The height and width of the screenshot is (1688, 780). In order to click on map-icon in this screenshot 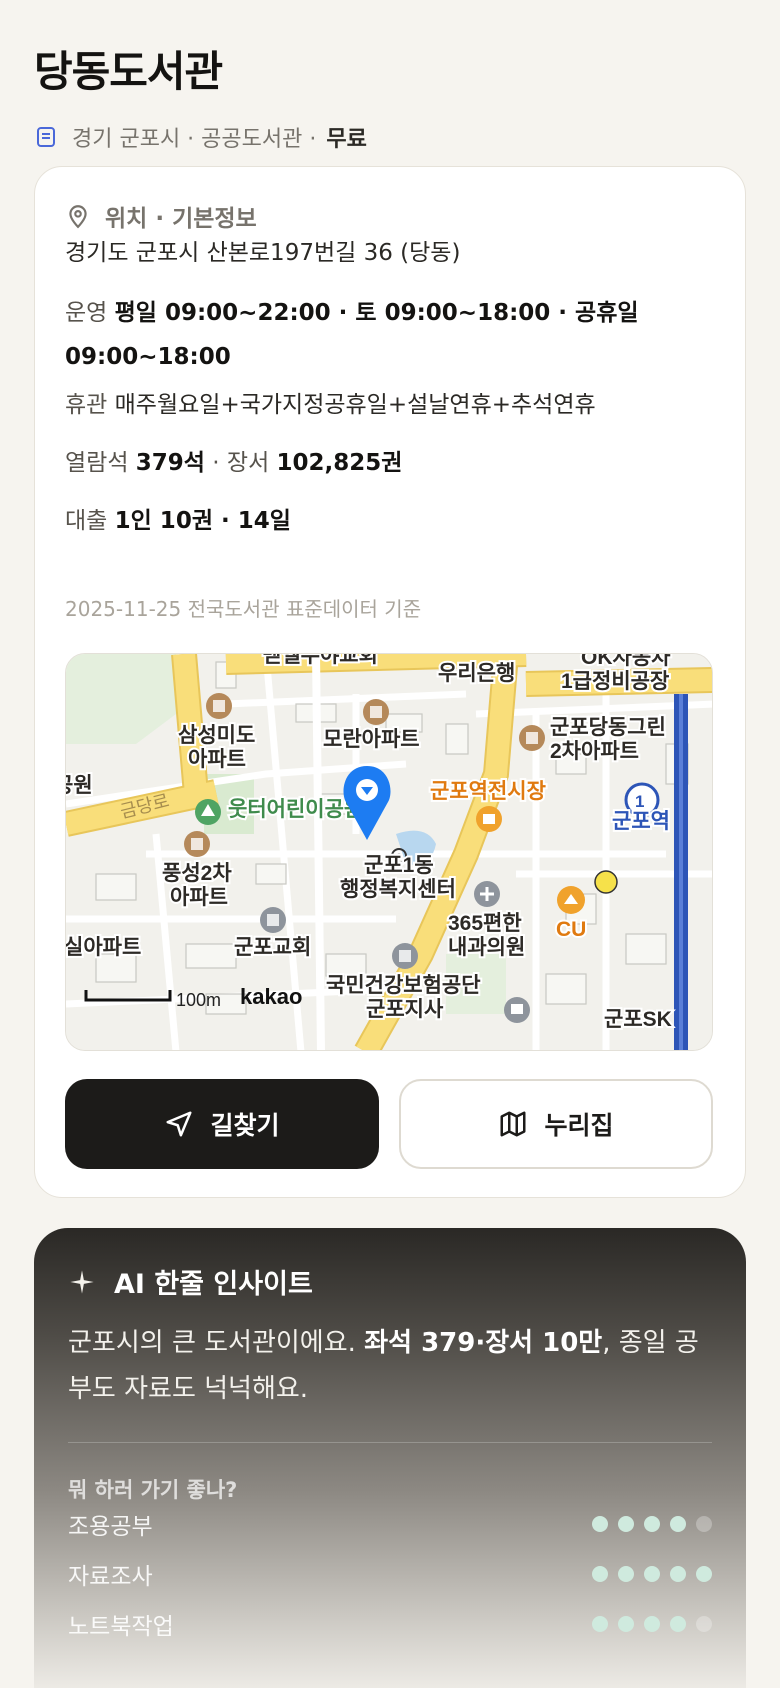, I will do `click(513, 1124)`.